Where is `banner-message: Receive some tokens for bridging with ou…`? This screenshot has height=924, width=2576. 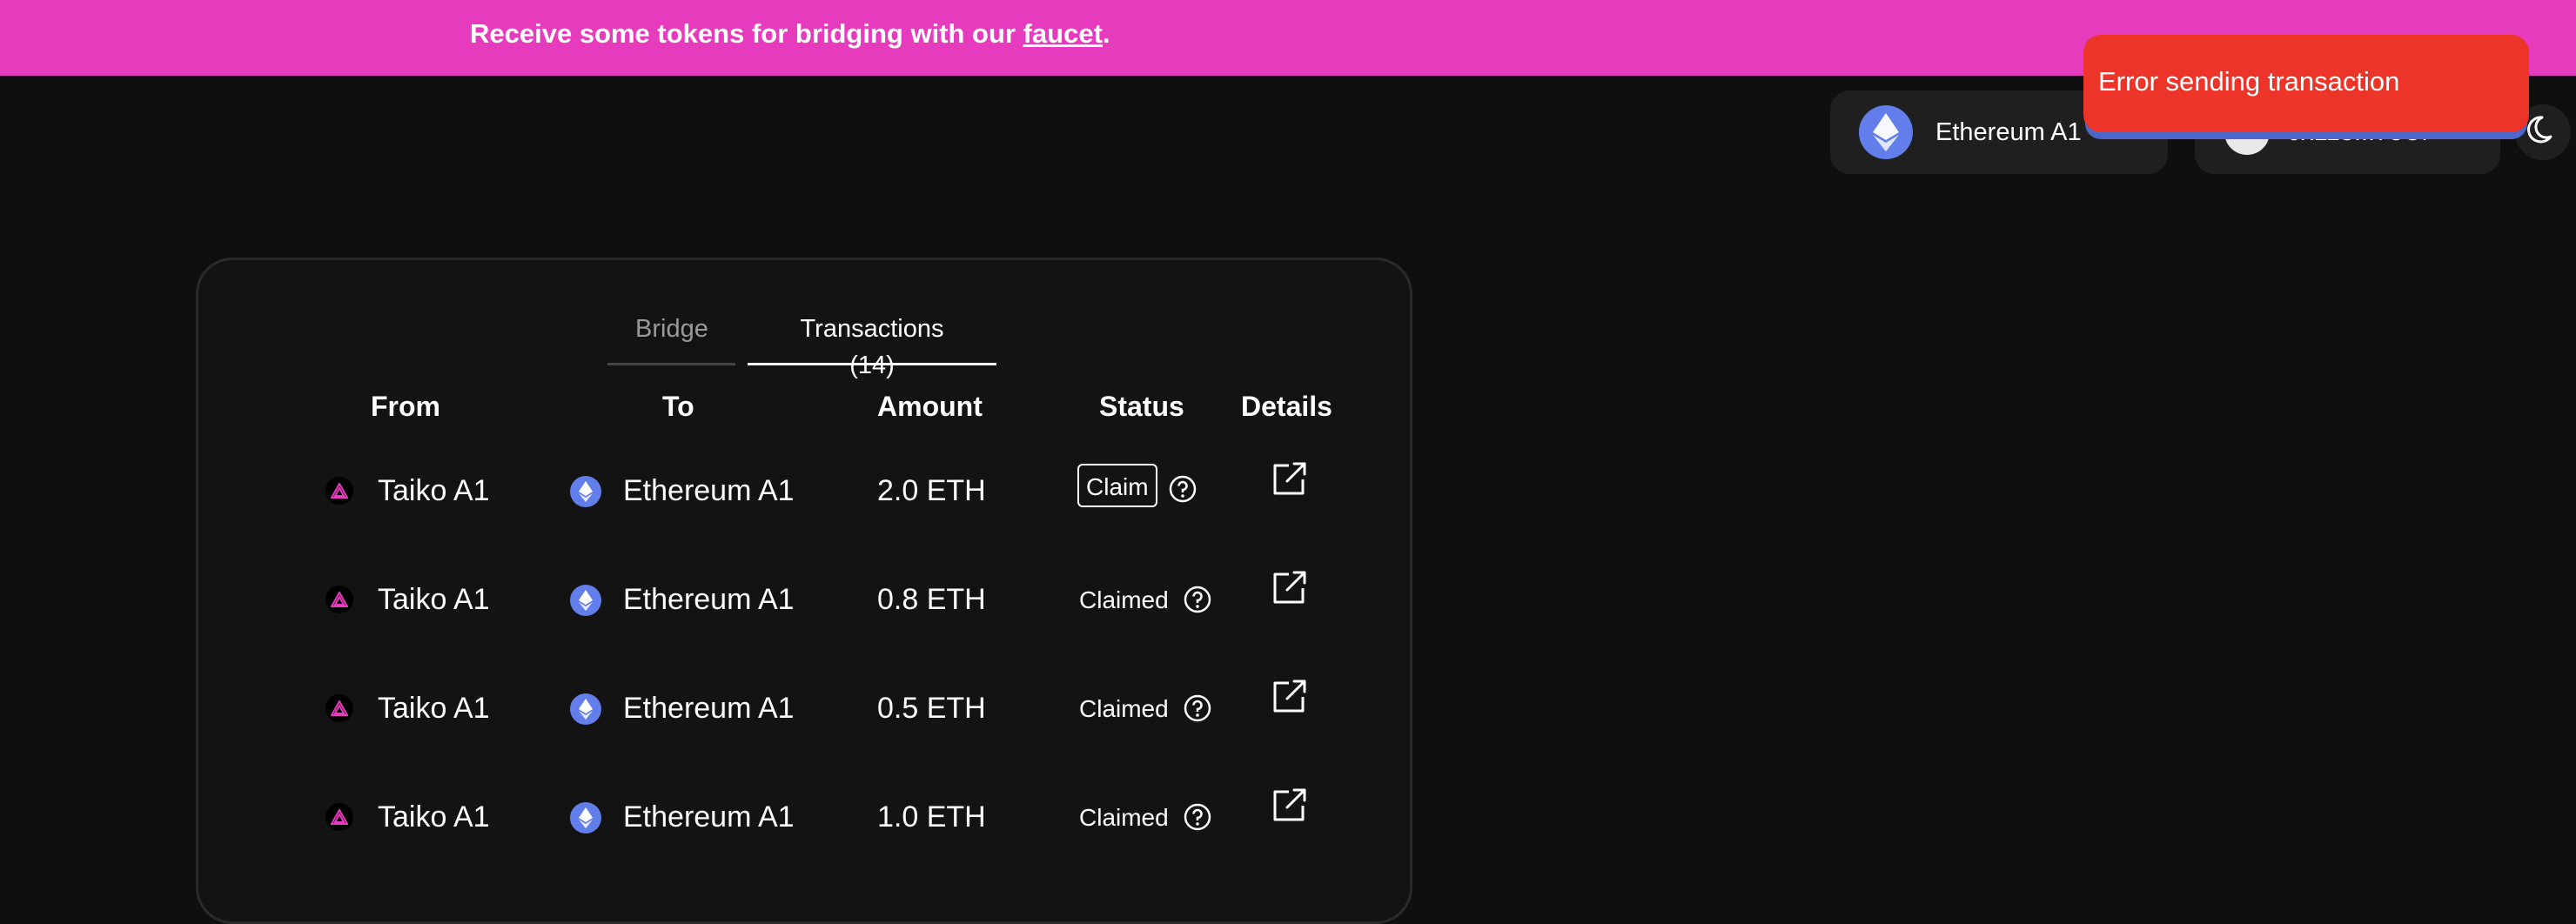 banner-message: Receive some tokens for bridging with ou… is located at coordinates (790, 34).